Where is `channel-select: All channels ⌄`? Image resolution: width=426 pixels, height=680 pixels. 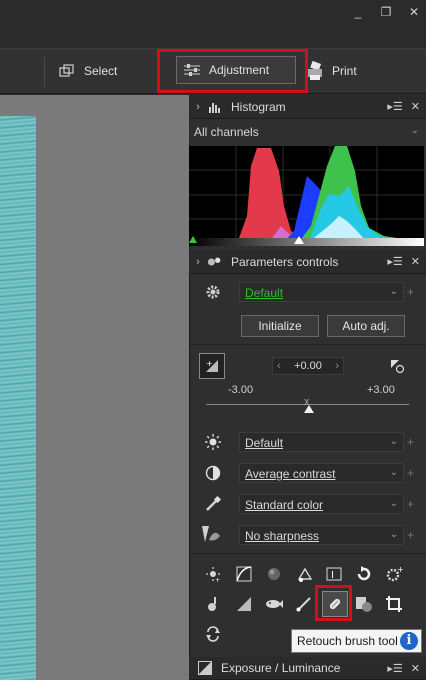
channel-select: All channels ⌄ is located at coordinates (306, 132).